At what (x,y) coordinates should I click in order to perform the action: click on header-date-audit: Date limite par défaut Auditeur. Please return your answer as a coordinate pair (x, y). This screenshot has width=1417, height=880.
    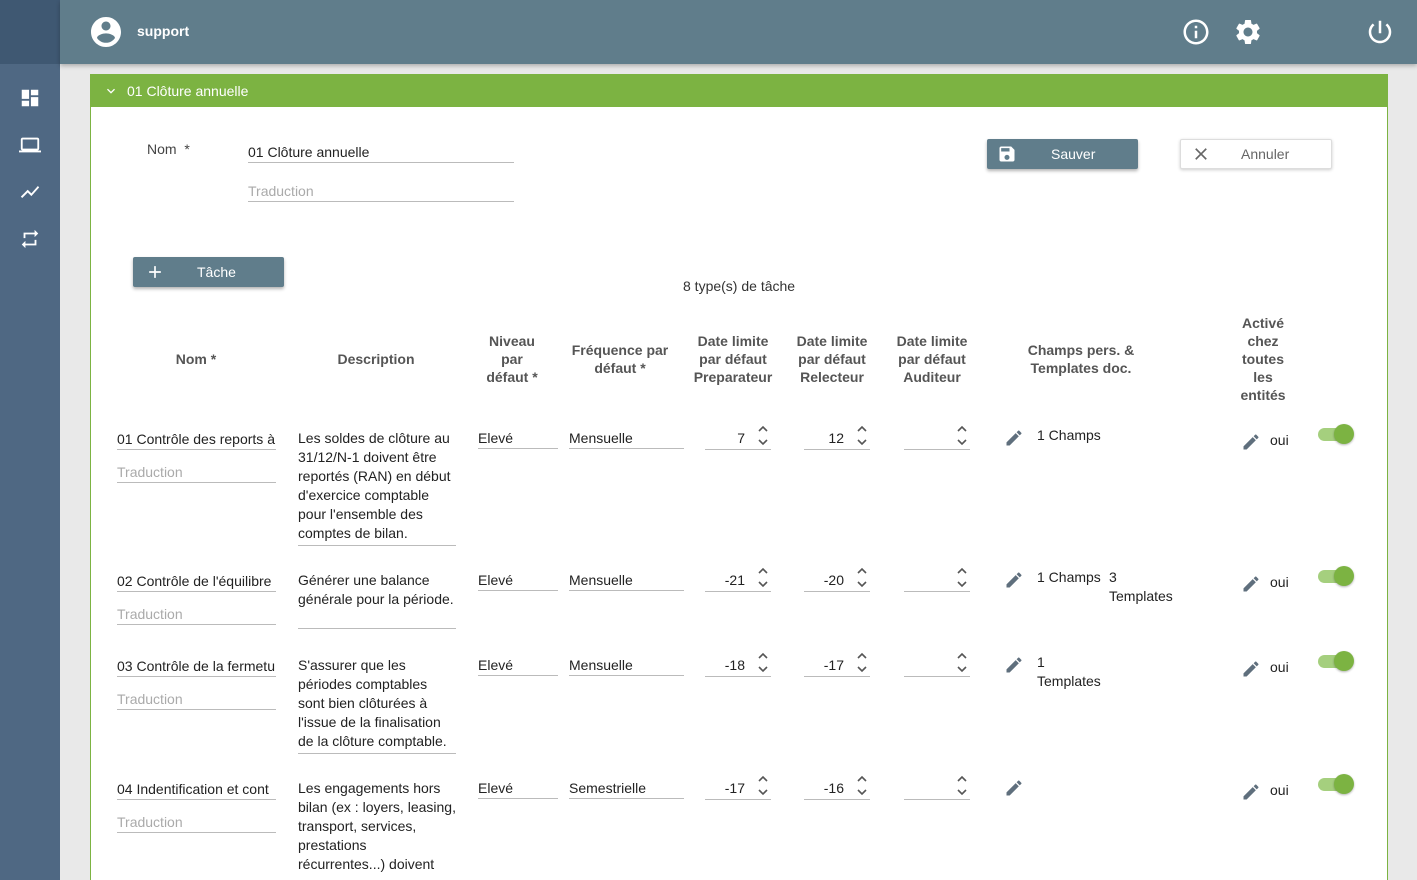
    Looking at the image, I should click on (932, 359).